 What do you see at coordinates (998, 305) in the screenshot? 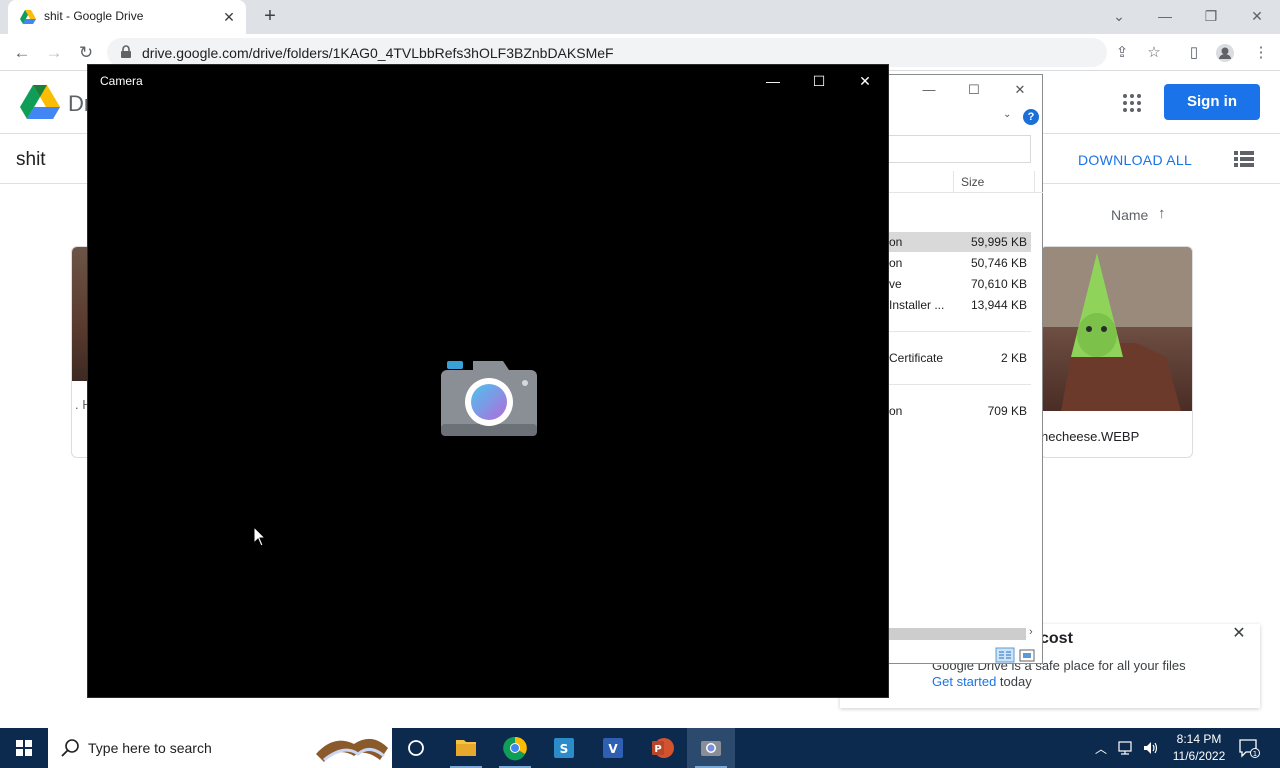
I see `file-size: 13,944 KB` at bounding box center [998, 305].